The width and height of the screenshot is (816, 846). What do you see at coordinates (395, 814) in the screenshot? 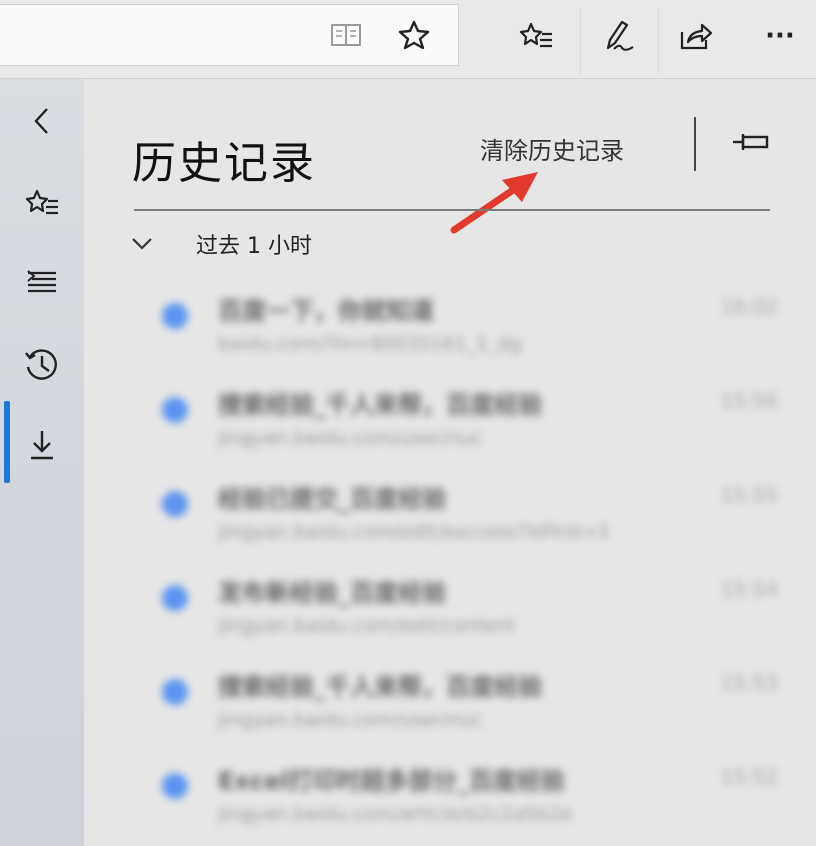
I see `history-item-url: jingyan.baidu.com/article/b2c2a5b2e` at bounding box center [395, 814].